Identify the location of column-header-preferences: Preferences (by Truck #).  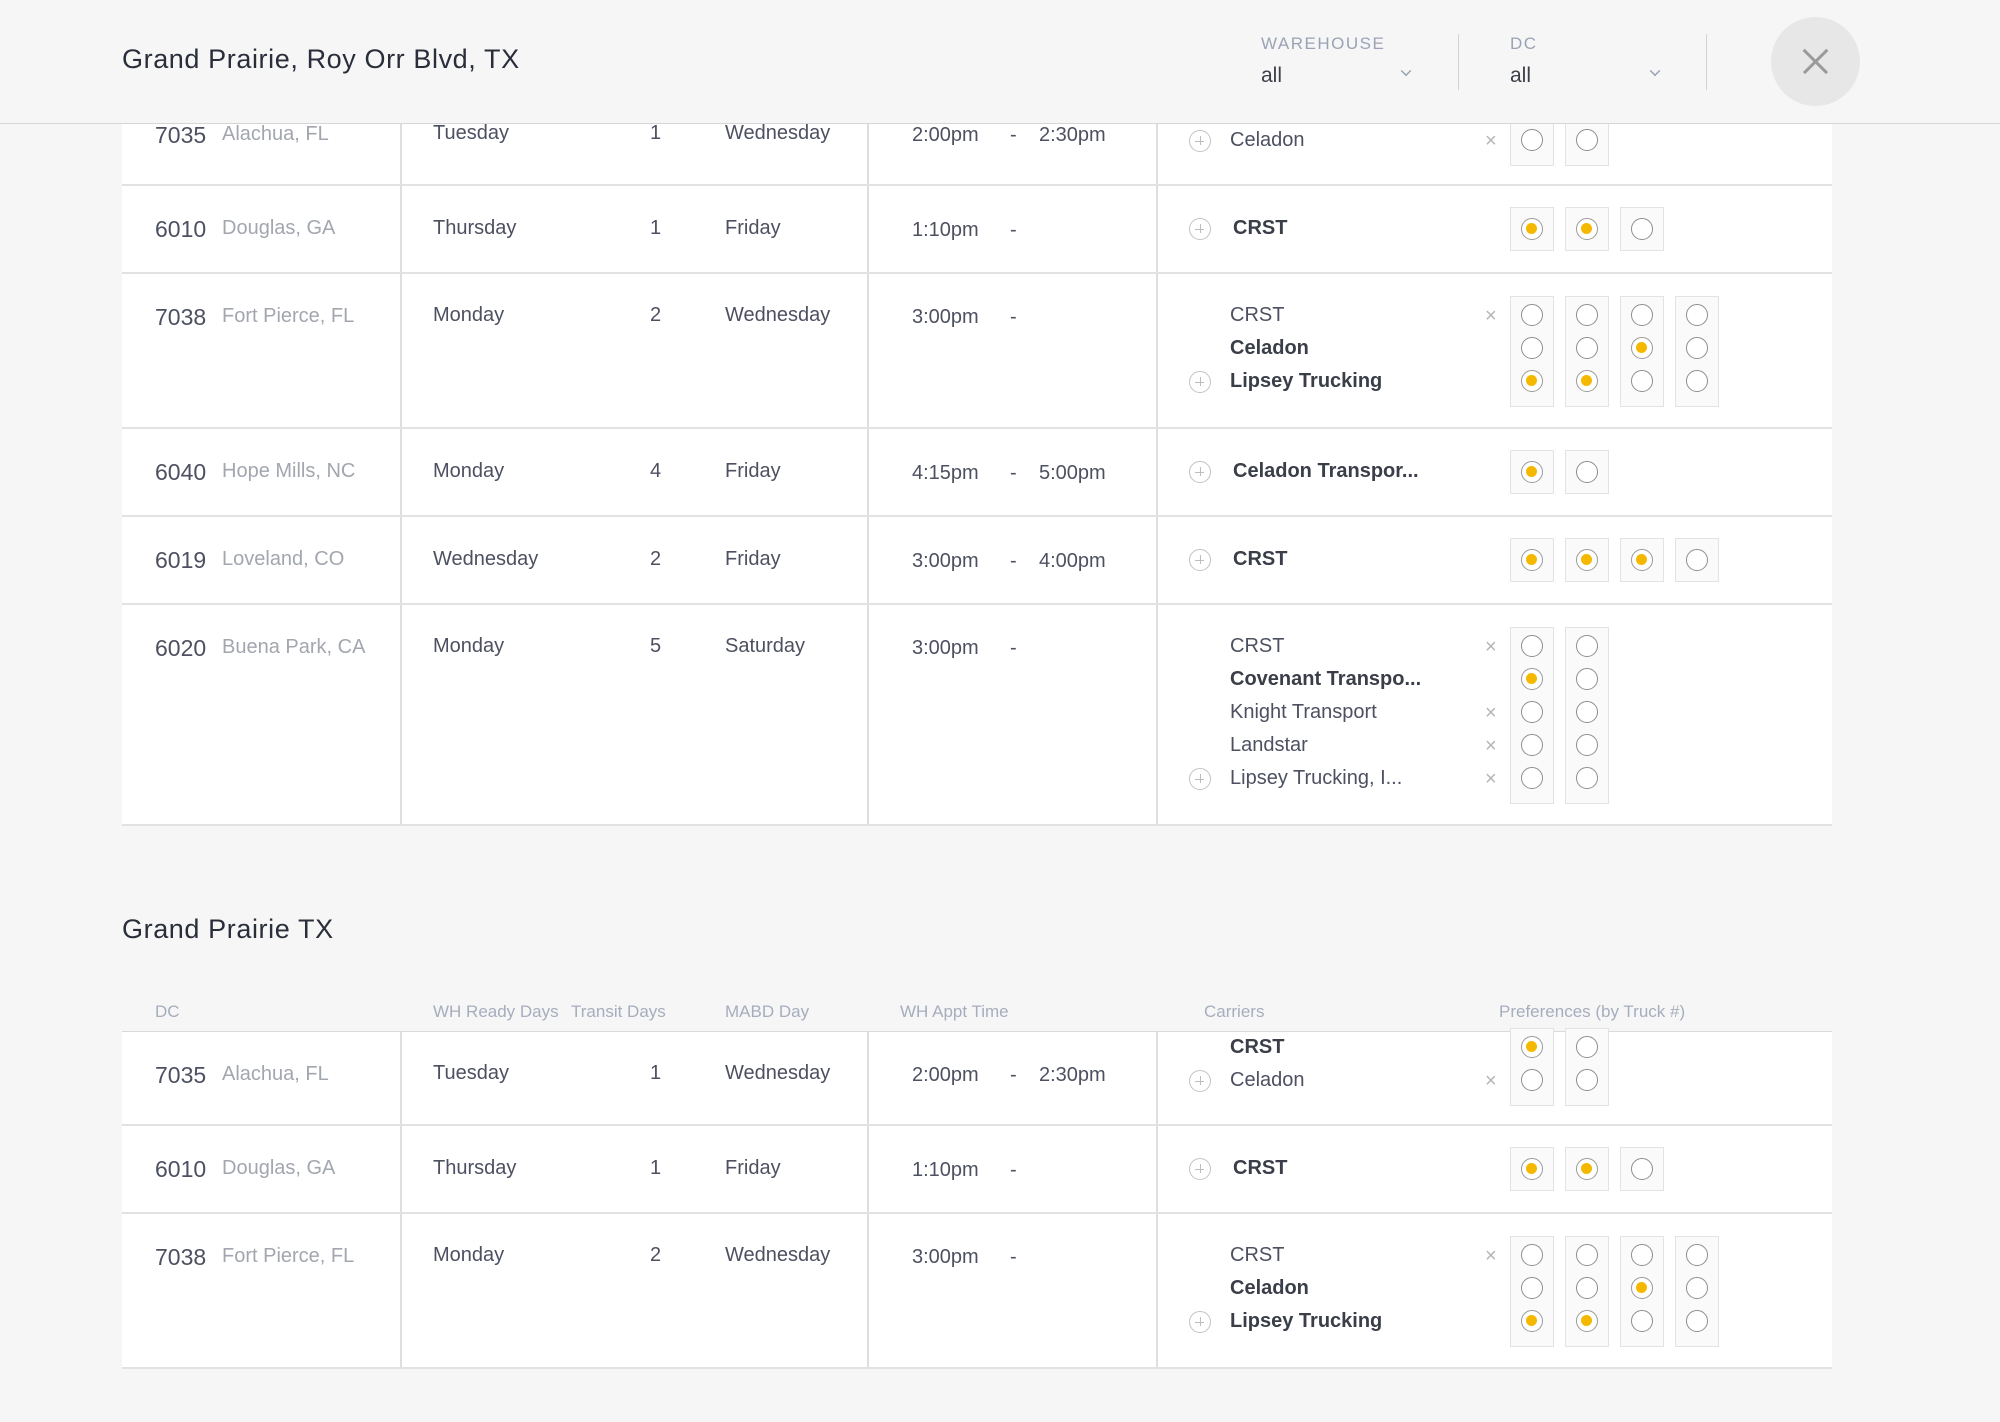
(1592, 1012).